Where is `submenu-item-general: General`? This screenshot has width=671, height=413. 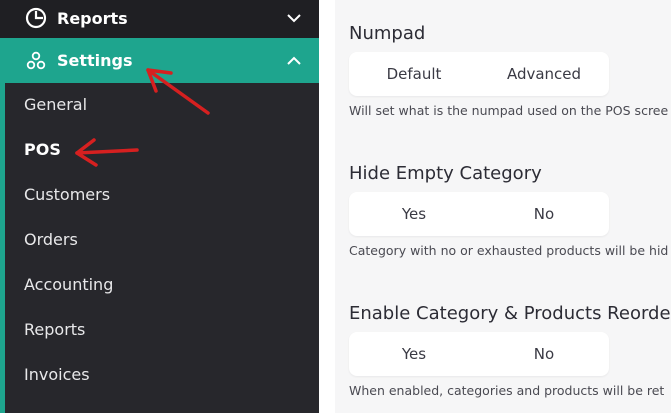 submenu-item-general: General is located at coordinates (55, 104).